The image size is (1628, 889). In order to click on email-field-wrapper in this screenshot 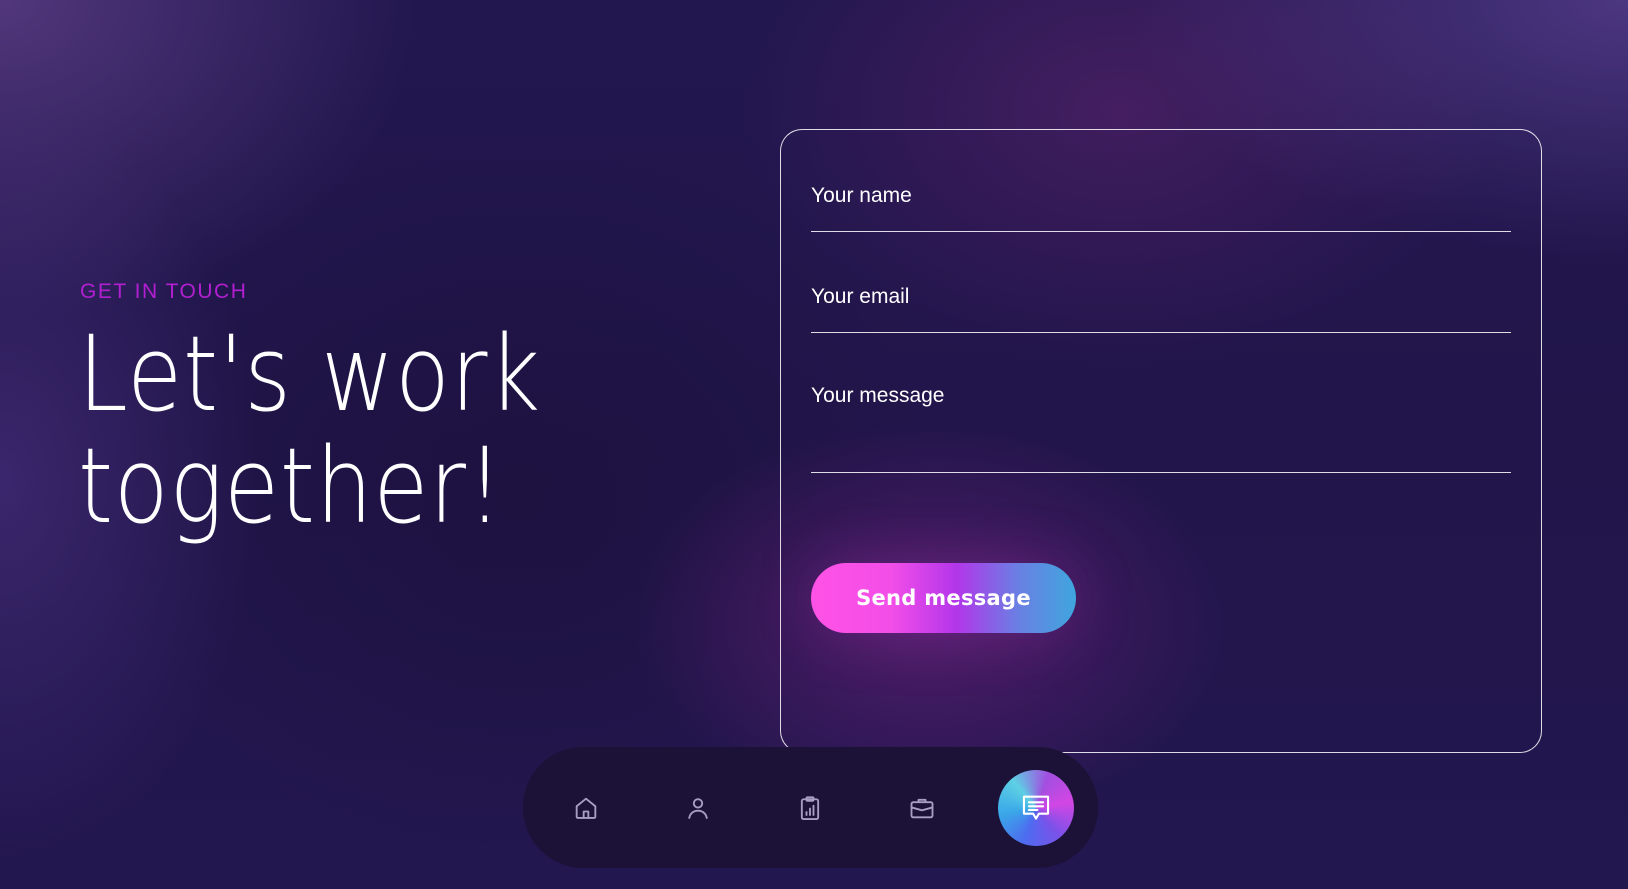, I will do `click(1161, 305)`.